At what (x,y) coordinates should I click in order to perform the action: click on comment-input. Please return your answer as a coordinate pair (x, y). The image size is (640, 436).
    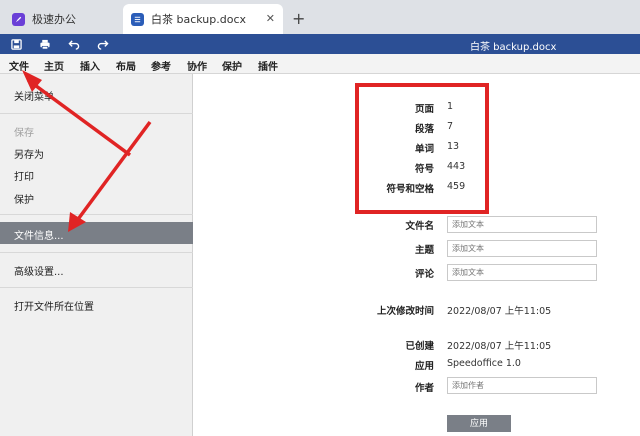
    Looking at the image, I should click on (522, 272).